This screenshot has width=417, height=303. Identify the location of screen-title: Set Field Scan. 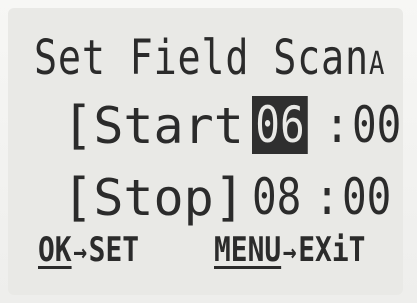
(201, 58).